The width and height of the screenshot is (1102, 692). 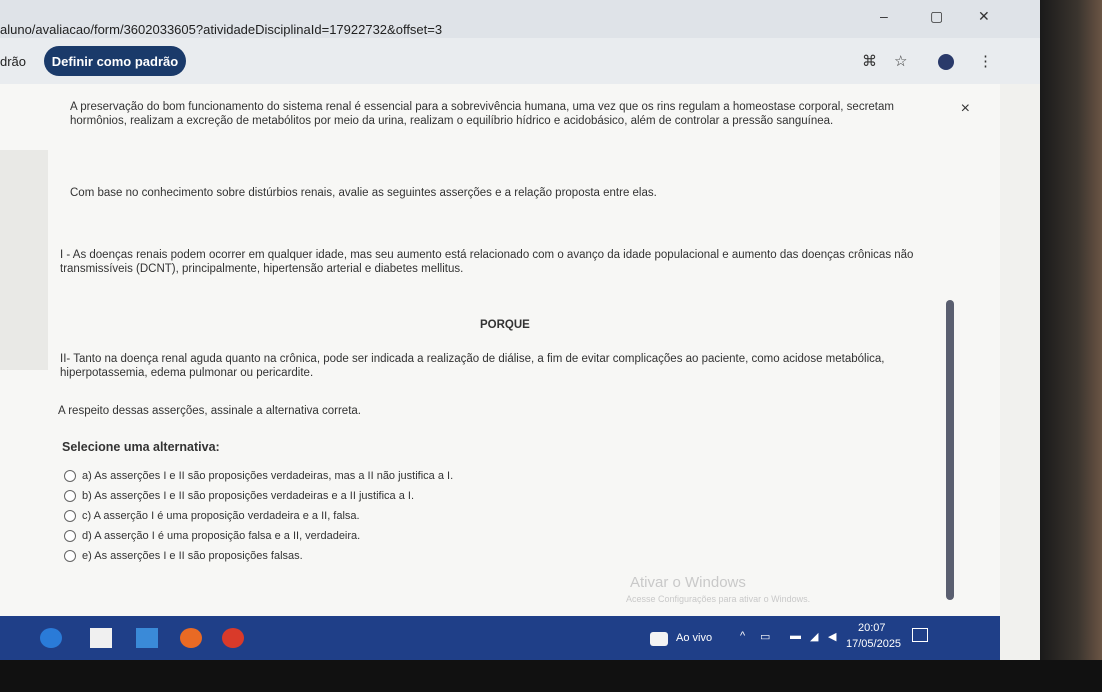 I want to click on star-icon: ☆, so click(x=900, y=61).